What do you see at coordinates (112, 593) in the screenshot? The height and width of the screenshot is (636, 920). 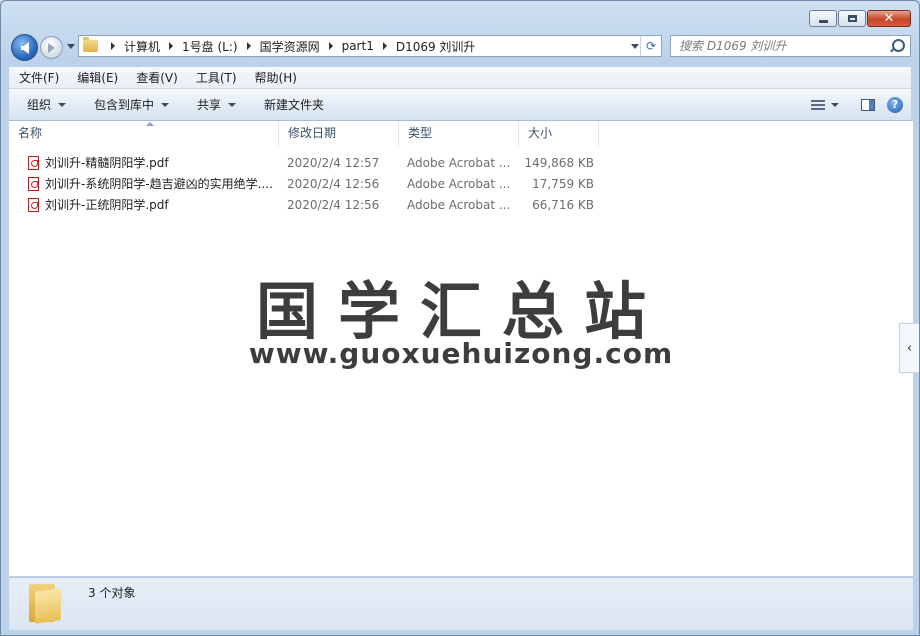 I see `item-count: 3 个对象` at bounding box center [112, 593].